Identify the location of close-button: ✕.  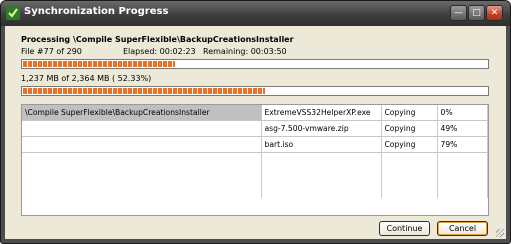
(494, 13).